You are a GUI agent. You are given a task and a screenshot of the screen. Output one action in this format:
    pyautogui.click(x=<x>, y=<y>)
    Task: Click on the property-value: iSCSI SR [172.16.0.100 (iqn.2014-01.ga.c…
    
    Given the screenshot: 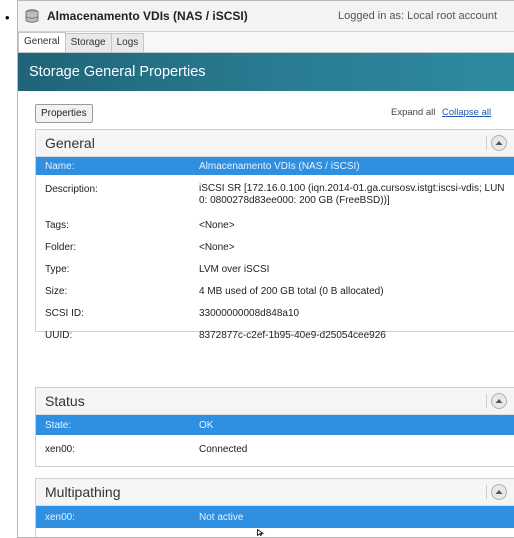 What is the action you would take?
    pyautogui.click(x=352, y=194)
    